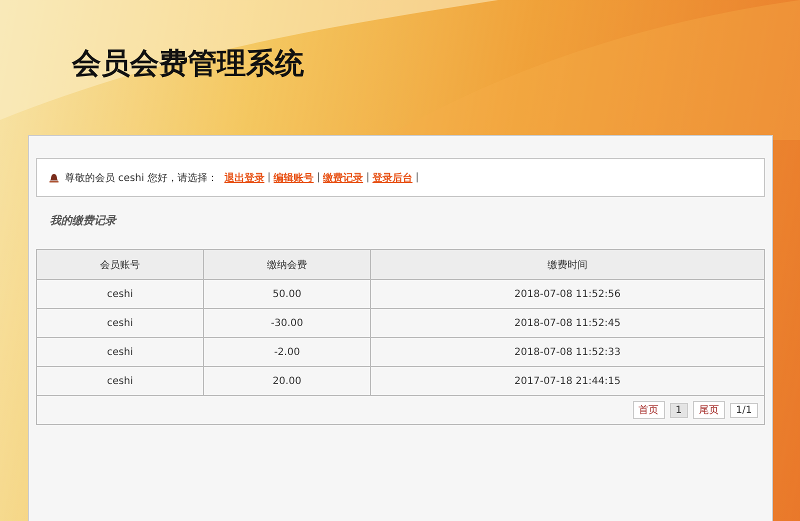  Describe the element at coordinates (679, 410) in the screenshot. I see `page-number-button: 1` at that location.